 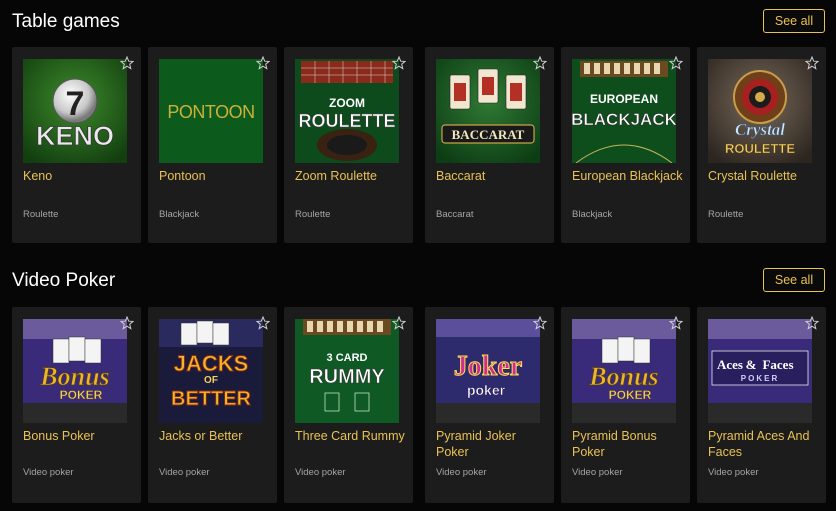 What do you see at coordinates (215, 436) in the screenshot?
I see `game-title: Jacks or Better` at bounding box center [215, 436].